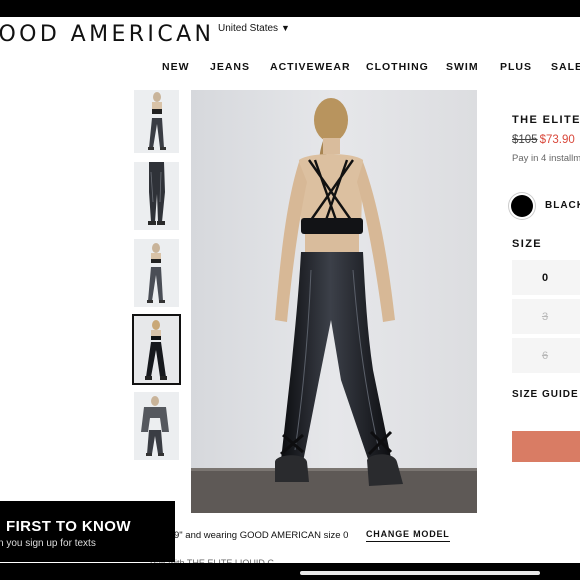  What do you see at coordinates (522, 206) in the screenshot?
I see `color-swatch-black` at bounding box center [522, 206].